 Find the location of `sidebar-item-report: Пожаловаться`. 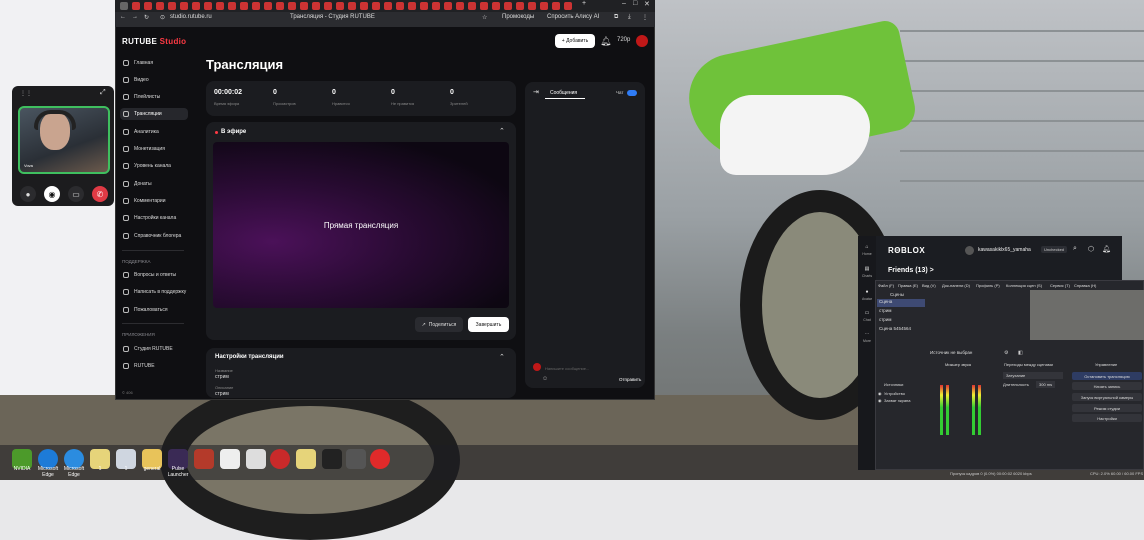

sidebar-item-report: Пожаловаться is located at coordinates (154, 310).